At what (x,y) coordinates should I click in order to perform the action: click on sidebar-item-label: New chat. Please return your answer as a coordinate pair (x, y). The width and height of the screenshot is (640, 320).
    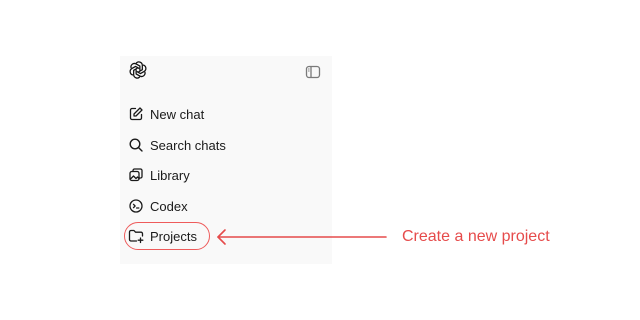
    Looking at the image, I should click on (177, 114).